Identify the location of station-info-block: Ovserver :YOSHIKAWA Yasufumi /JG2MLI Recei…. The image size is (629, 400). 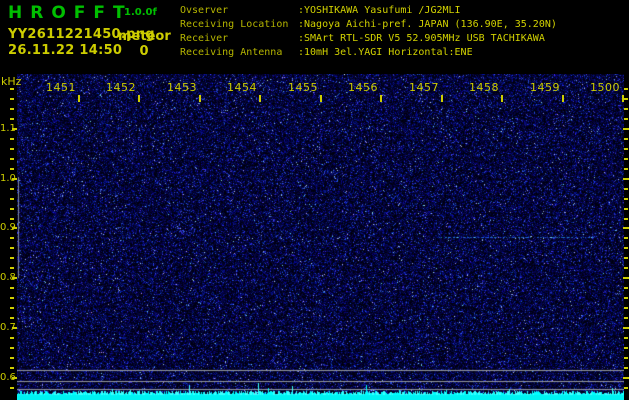
(368, 32).